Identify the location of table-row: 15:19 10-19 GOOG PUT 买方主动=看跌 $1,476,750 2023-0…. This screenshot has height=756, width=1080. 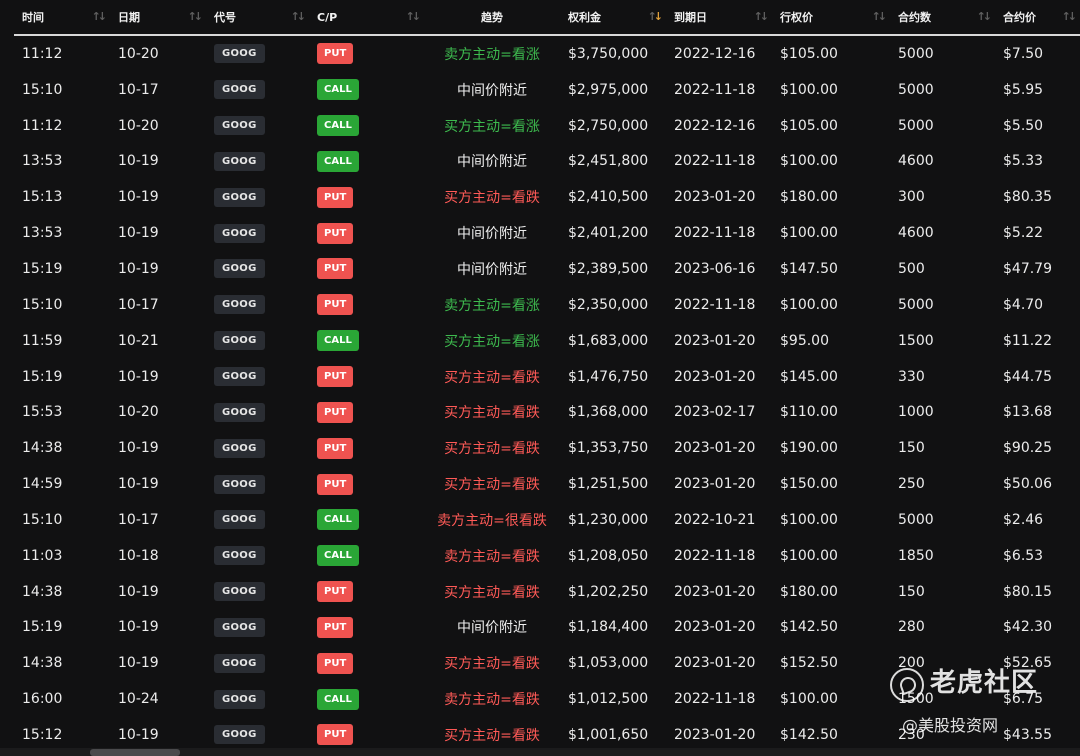
(547, 377).